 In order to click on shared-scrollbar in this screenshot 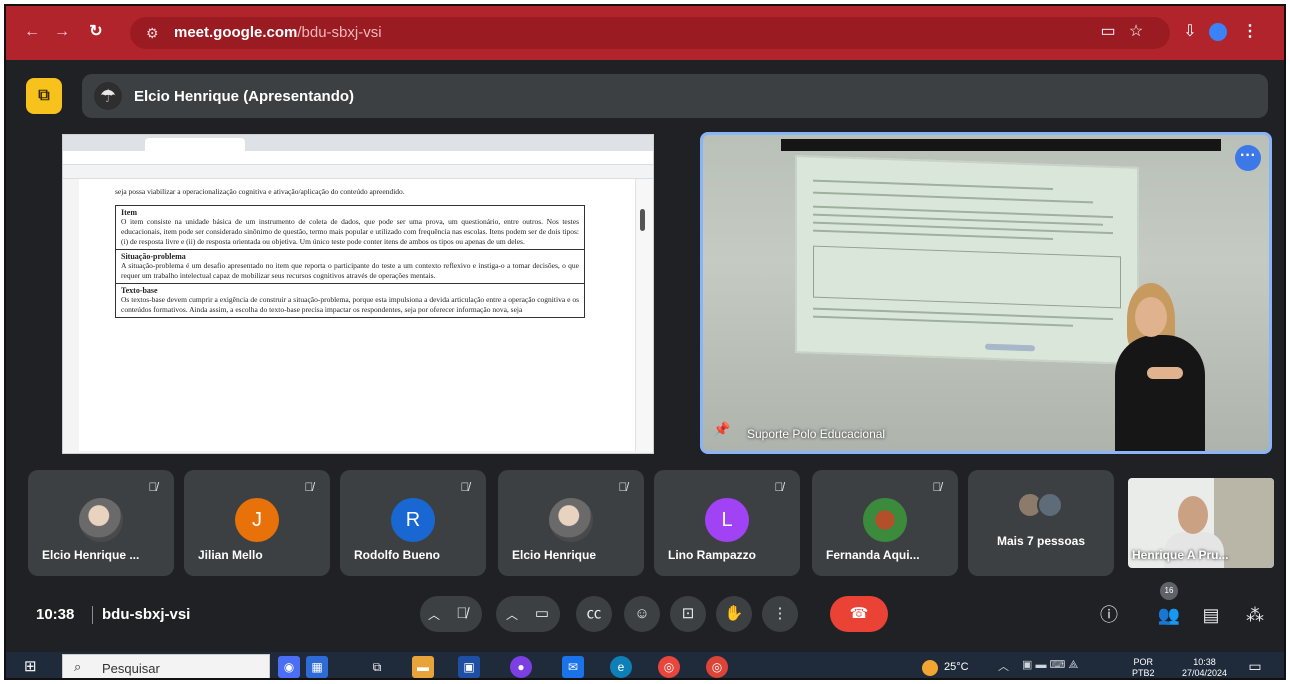, I will do `click(644, 315)`.